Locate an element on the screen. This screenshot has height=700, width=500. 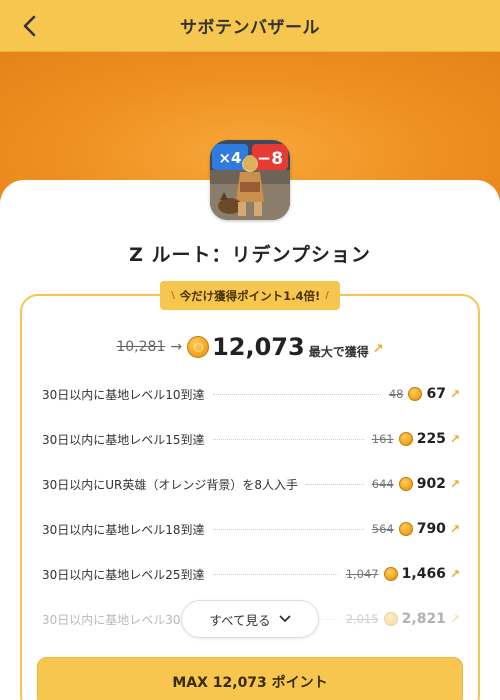
max-points-button: MAX 12,073 ポイント is located at coordinates (250, 678).